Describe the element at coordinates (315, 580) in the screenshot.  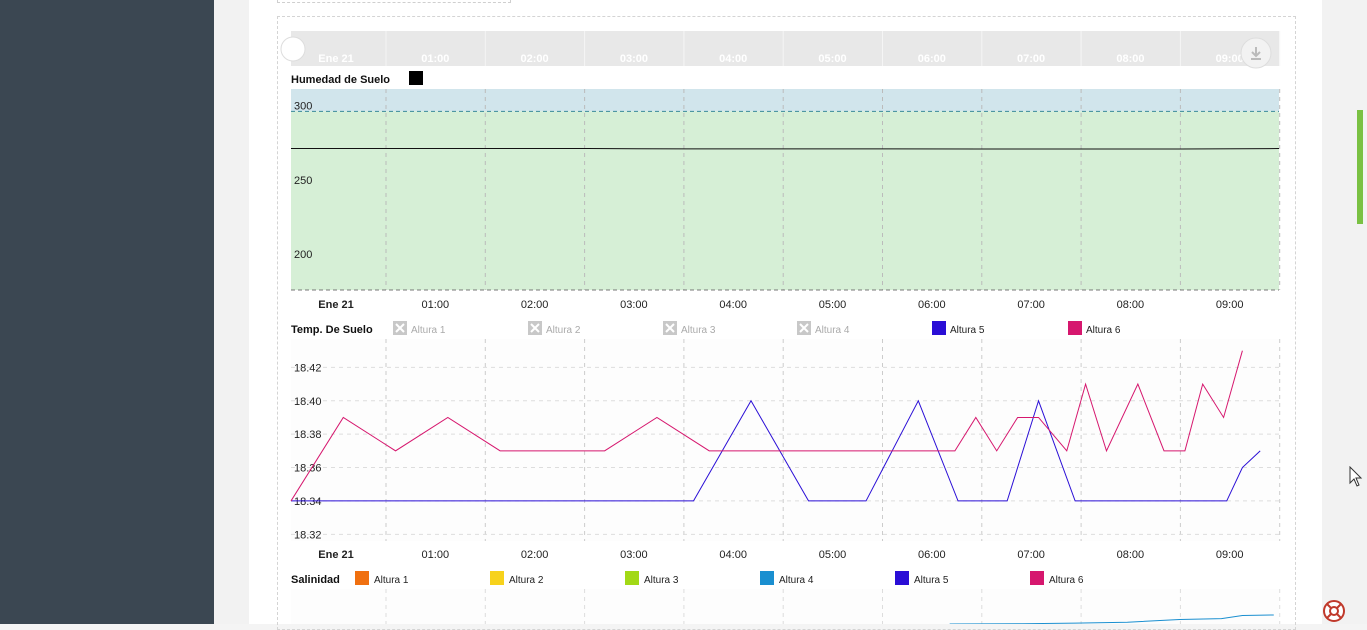
I see `chart-title: Salinidad` at that location.